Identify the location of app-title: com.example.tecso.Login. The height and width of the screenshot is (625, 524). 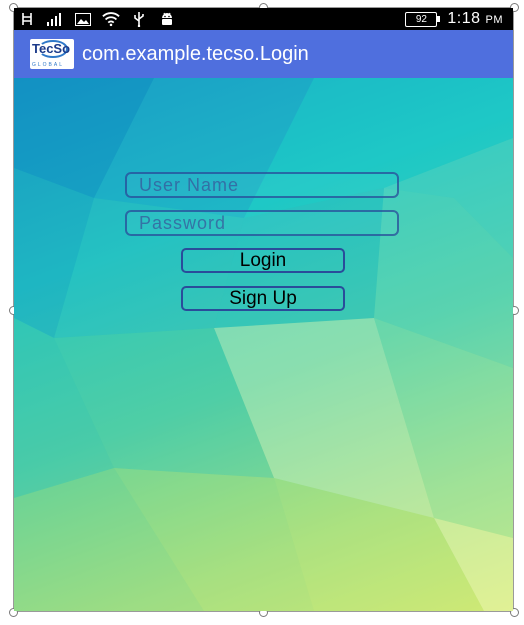
(195, 53).